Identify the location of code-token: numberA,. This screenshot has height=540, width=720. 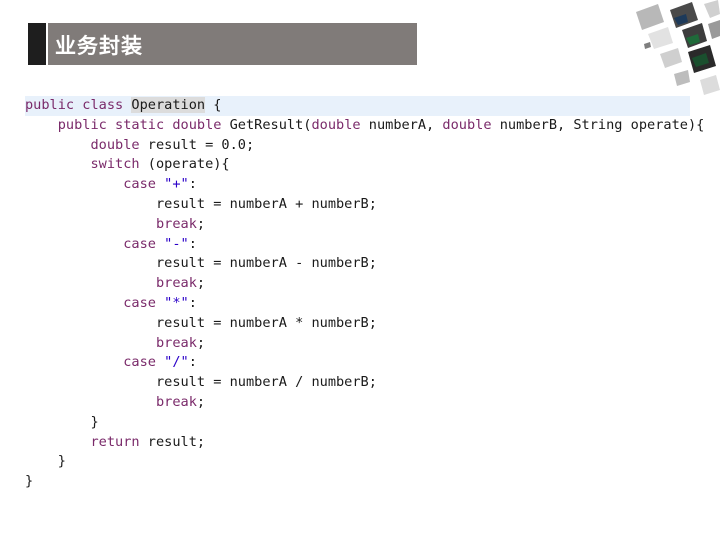
(401, 124).